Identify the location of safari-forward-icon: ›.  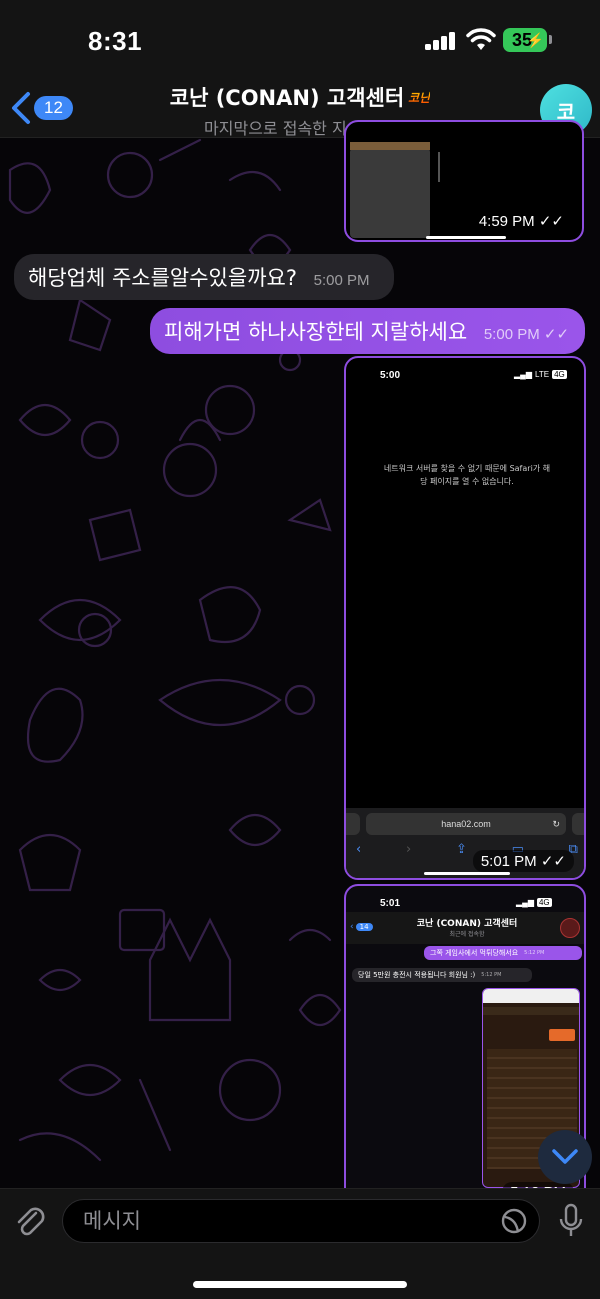
(408, 849).